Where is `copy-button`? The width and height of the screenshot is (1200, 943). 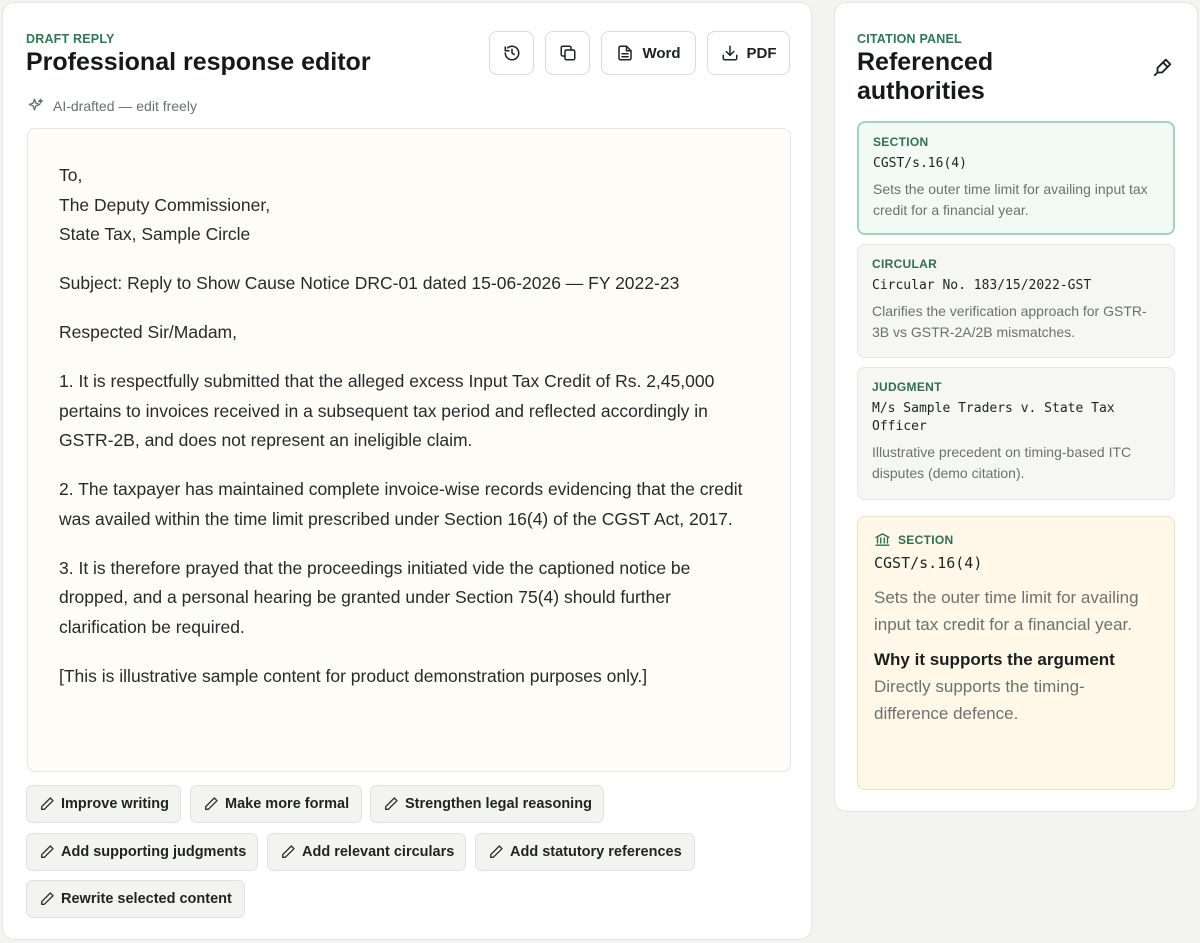 copy-button is located at coordinates (567, 53).